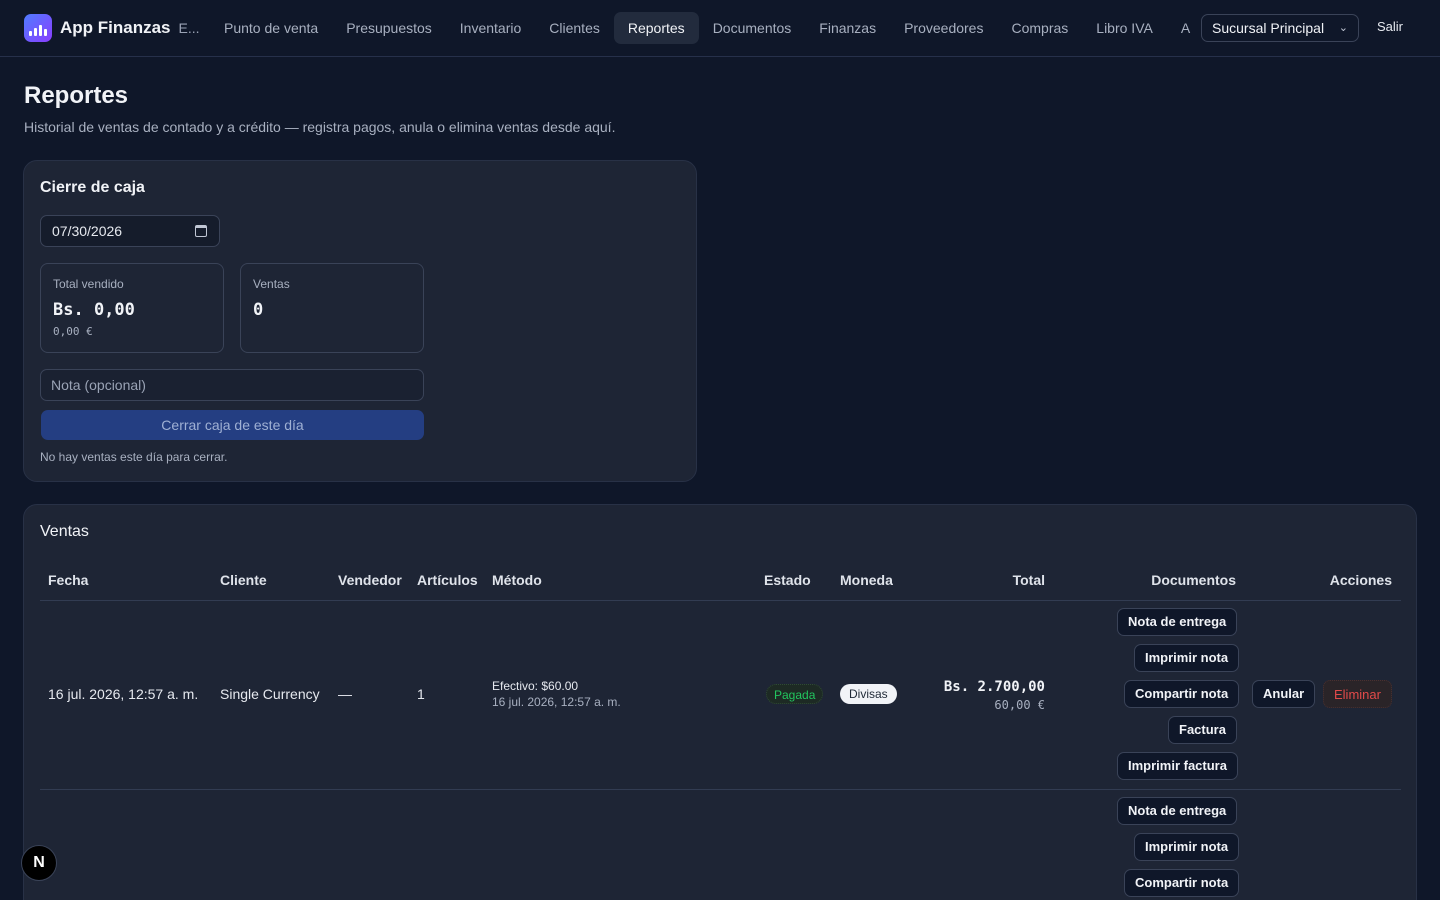 The width and height of the screenshot is (1440, 900). What do you see at coordinates (271, 284) in the screenshot?
I see `sales-count-label: Ventas` at bounding box center [271, 284].